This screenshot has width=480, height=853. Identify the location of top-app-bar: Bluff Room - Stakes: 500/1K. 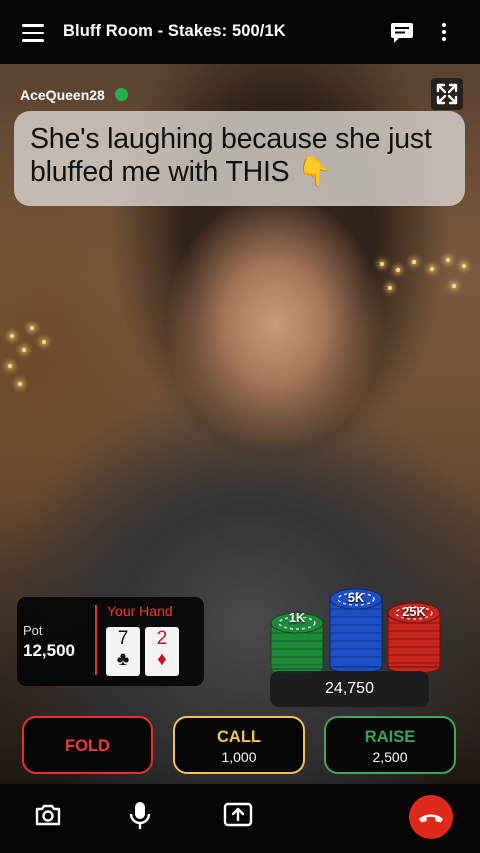
(240, 32).